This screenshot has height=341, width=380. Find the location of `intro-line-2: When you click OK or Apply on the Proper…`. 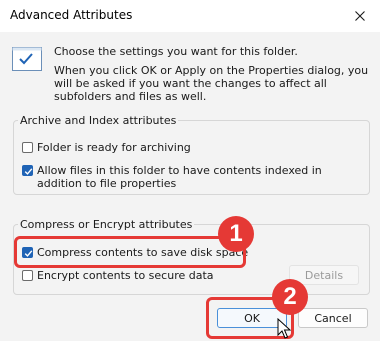

intro-line-2: When you click OK or Apply on the Proper… is located at coordinates (211, 83).